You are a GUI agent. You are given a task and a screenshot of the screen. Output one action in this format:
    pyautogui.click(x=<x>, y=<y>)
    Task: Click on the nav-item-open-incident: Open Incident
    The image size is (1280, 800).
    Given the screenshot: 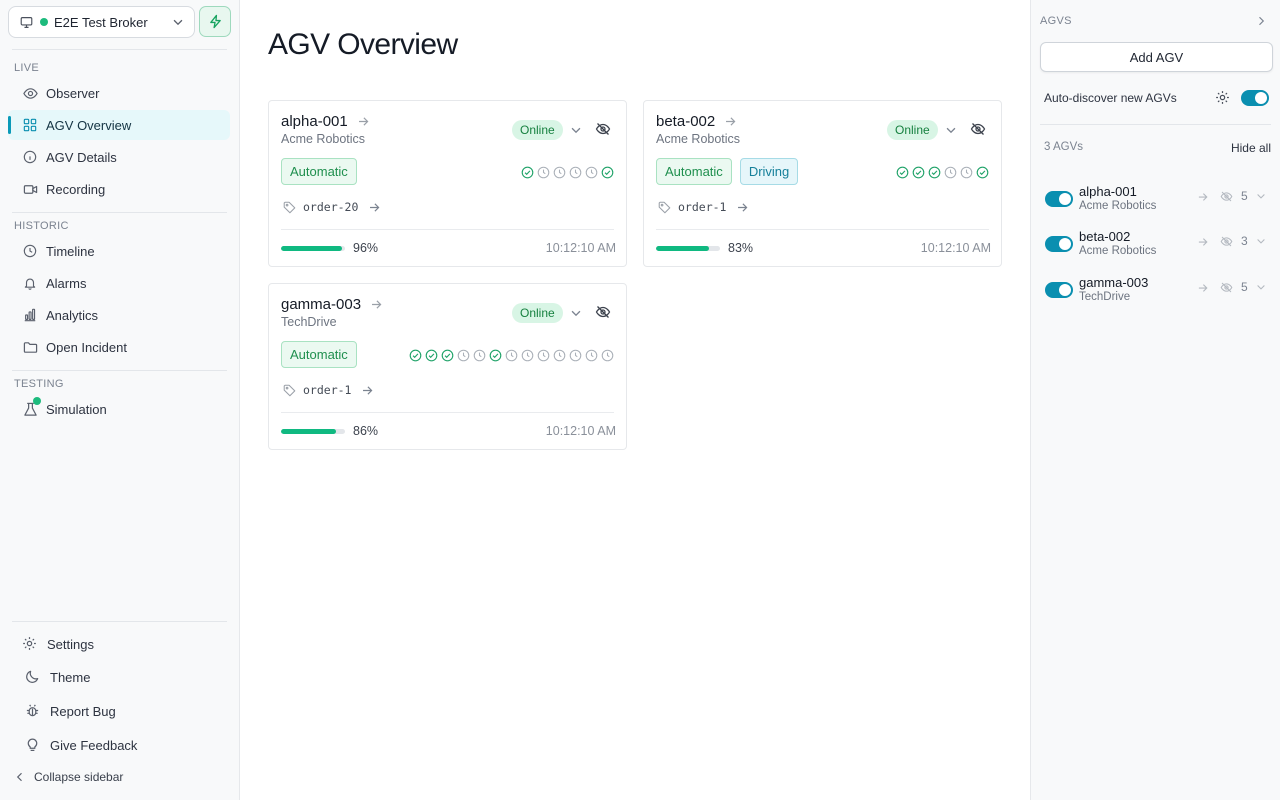 What is the action you would take?
    pyautogui.click(x=119, y=347)
    